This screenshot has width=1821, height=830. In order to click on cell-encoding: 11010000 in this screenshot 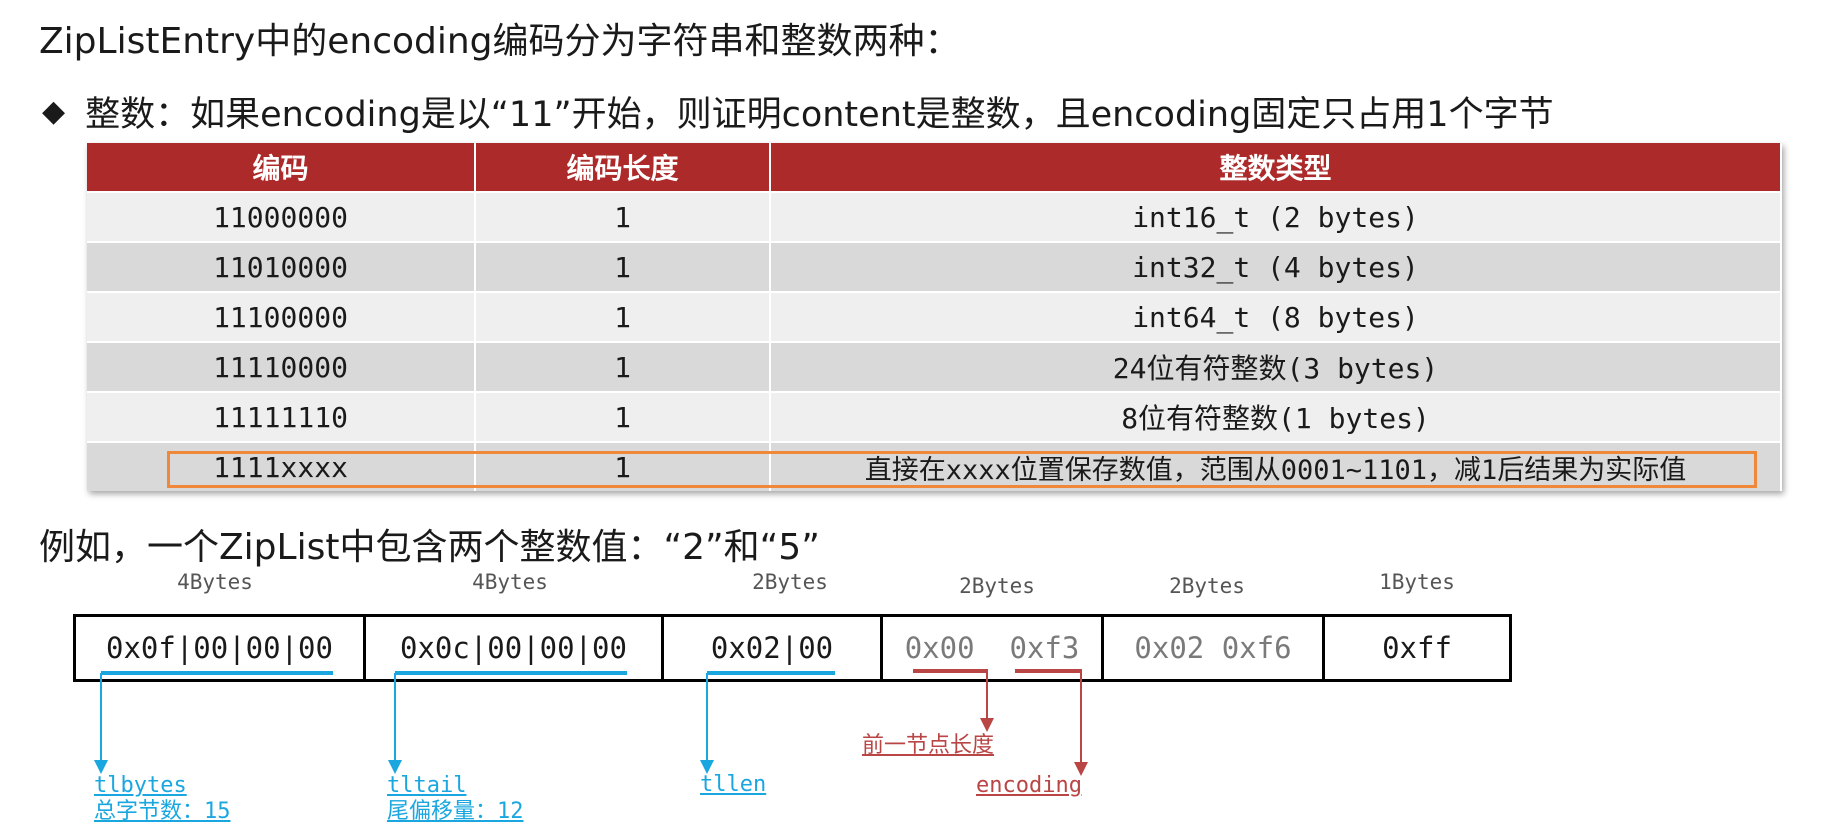, I will do `click(281, 266)`.